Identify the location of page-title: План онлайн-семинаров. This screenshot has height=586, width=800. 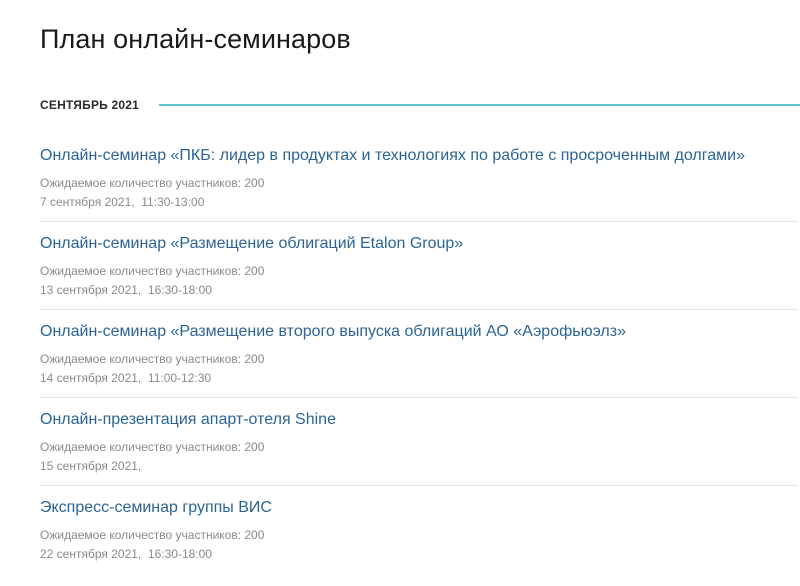
(195, 39).